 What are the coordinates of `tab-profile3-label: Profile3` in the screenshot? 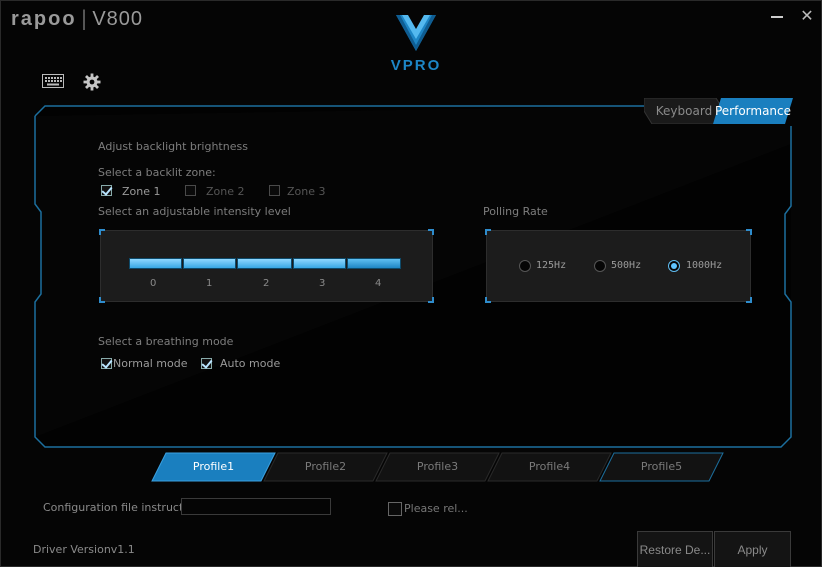 It's located at (437, 466).